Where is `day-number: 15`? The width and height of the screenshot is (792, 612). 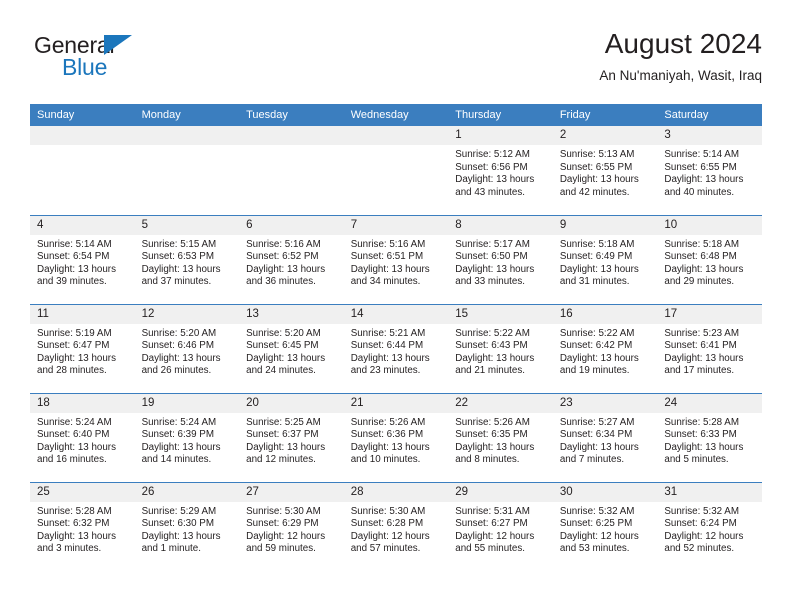 day-number: 15 is located at coordinates (500, 314).